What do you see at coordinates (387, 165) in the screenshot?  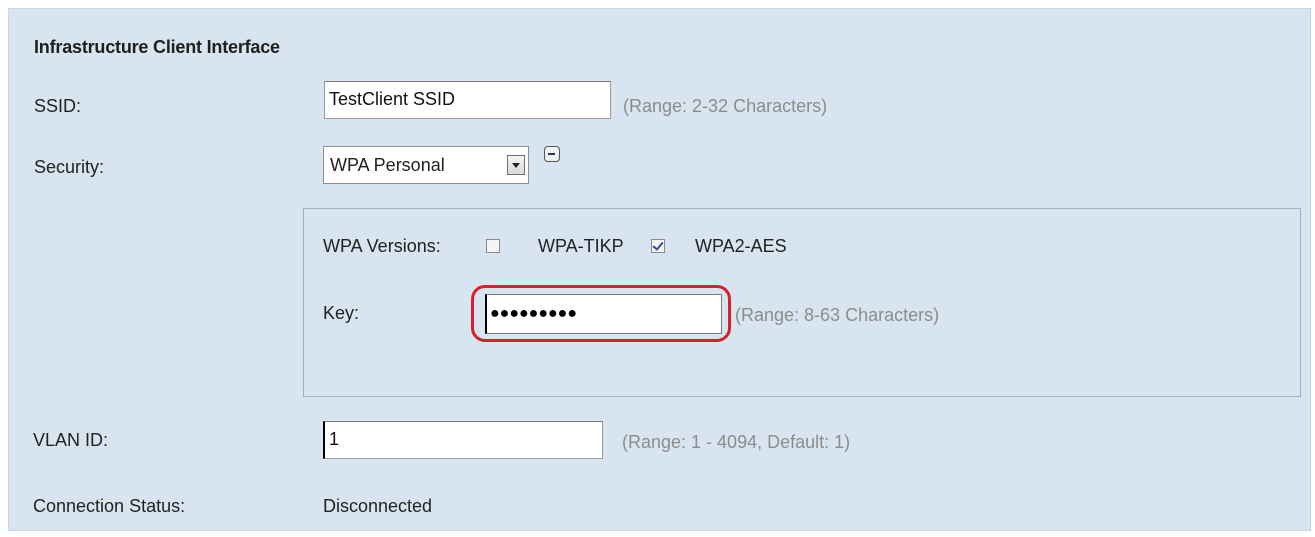 I see `security-selected-value: WPA Personal` at bounding box center [387, 165].